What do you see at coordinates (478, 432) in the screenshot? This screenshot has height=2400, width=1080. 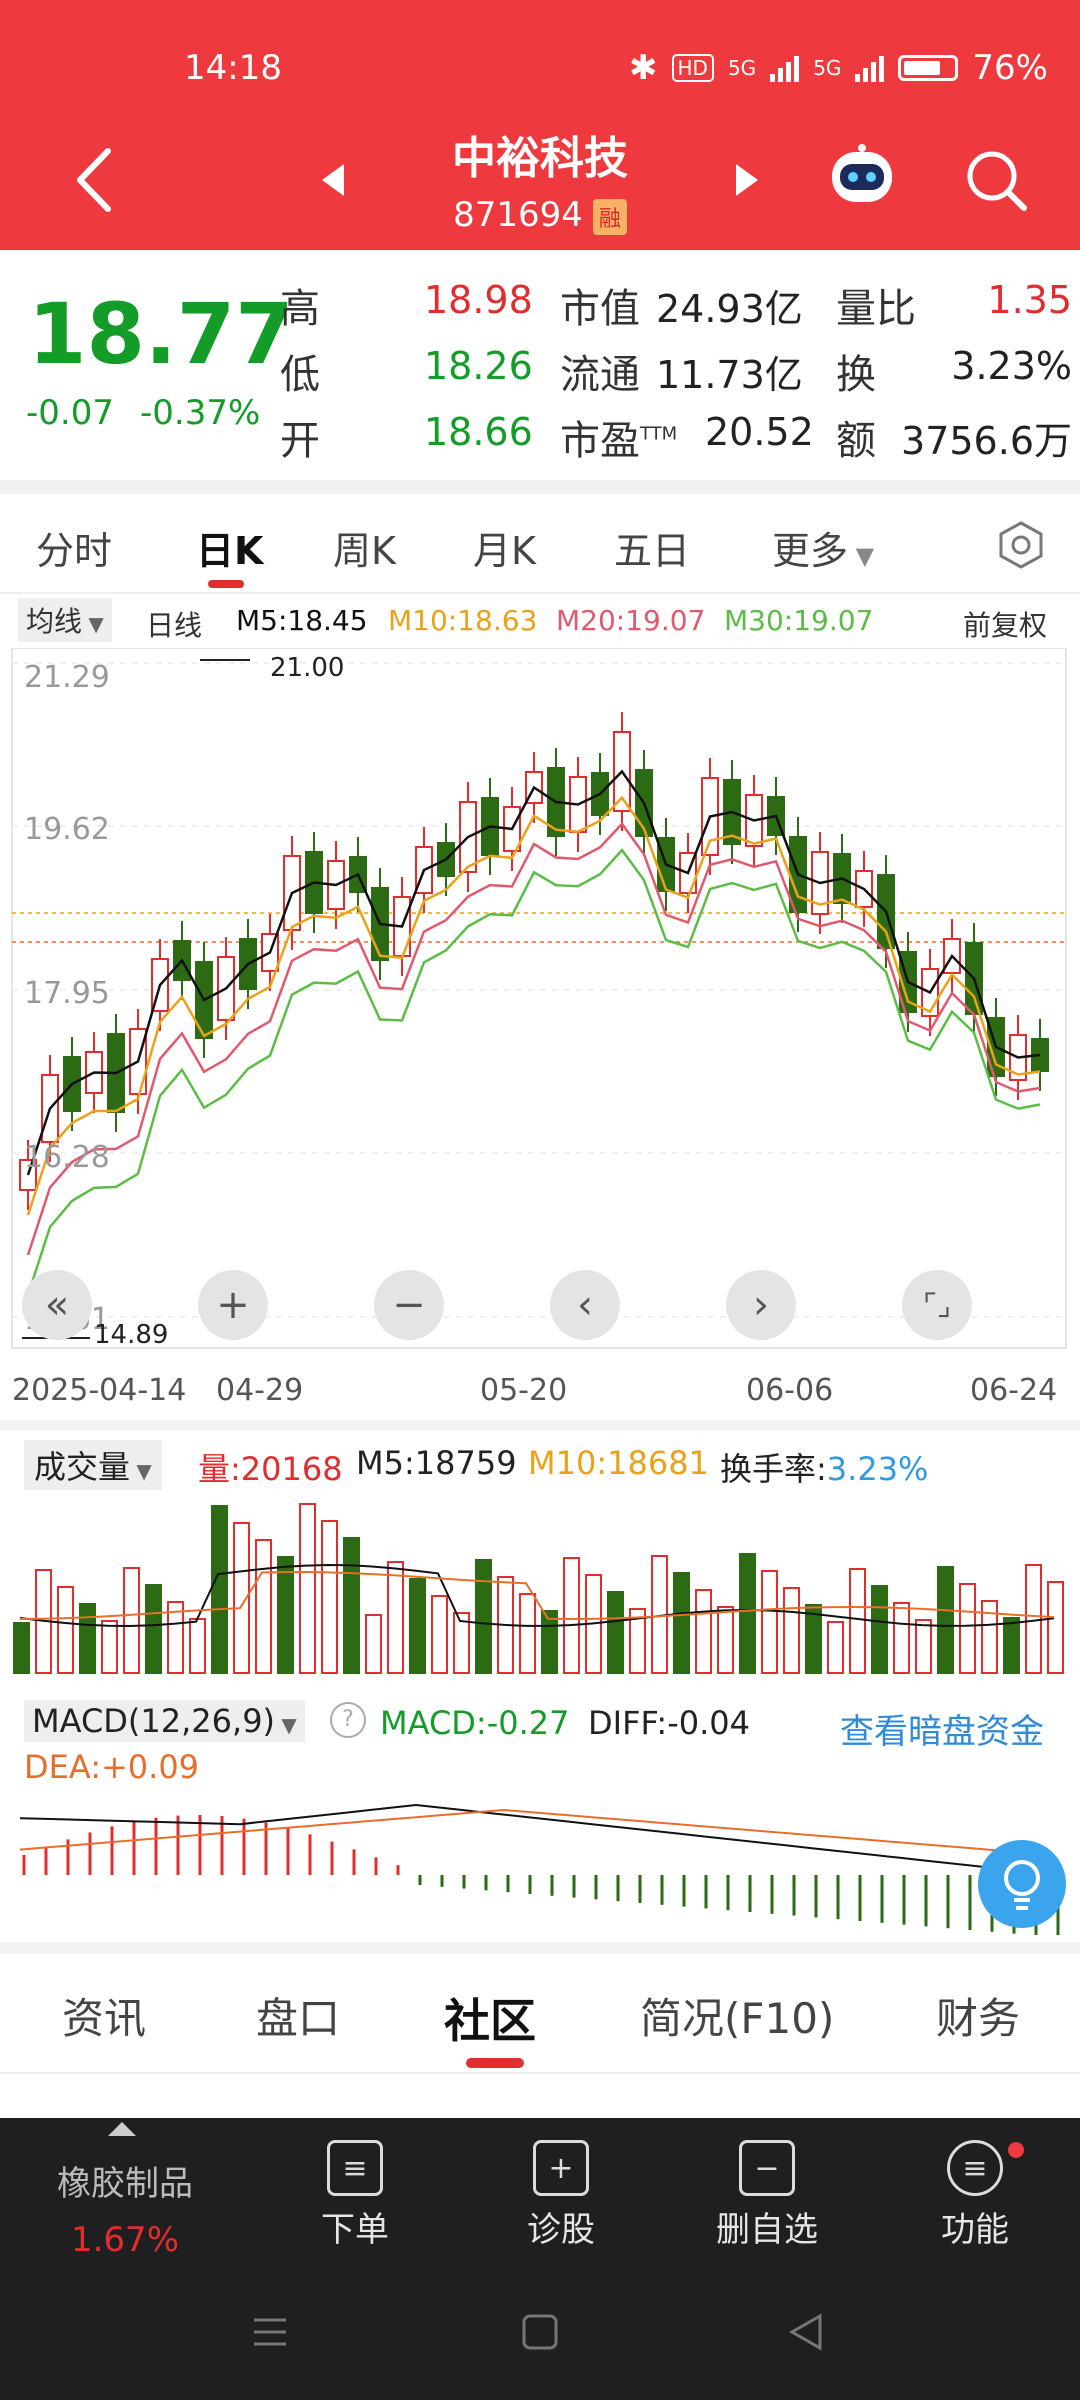 I see `open-value: 18.66` at bounding box center [478, 432].